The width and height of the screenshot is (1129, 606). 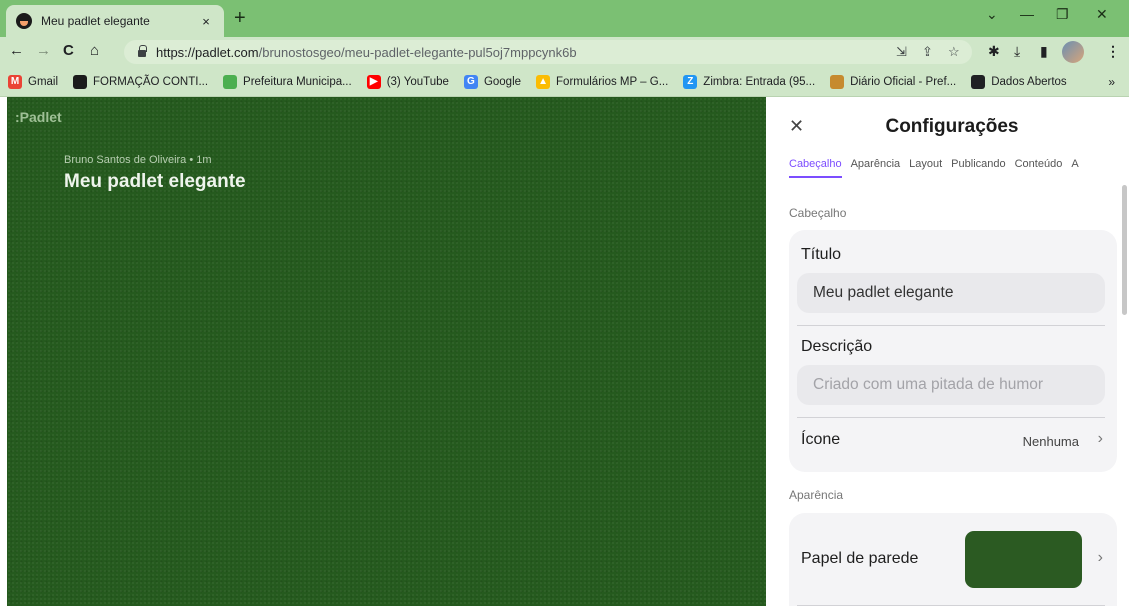 I want to click on settings-tab: A, so click(x=1074, y=168).